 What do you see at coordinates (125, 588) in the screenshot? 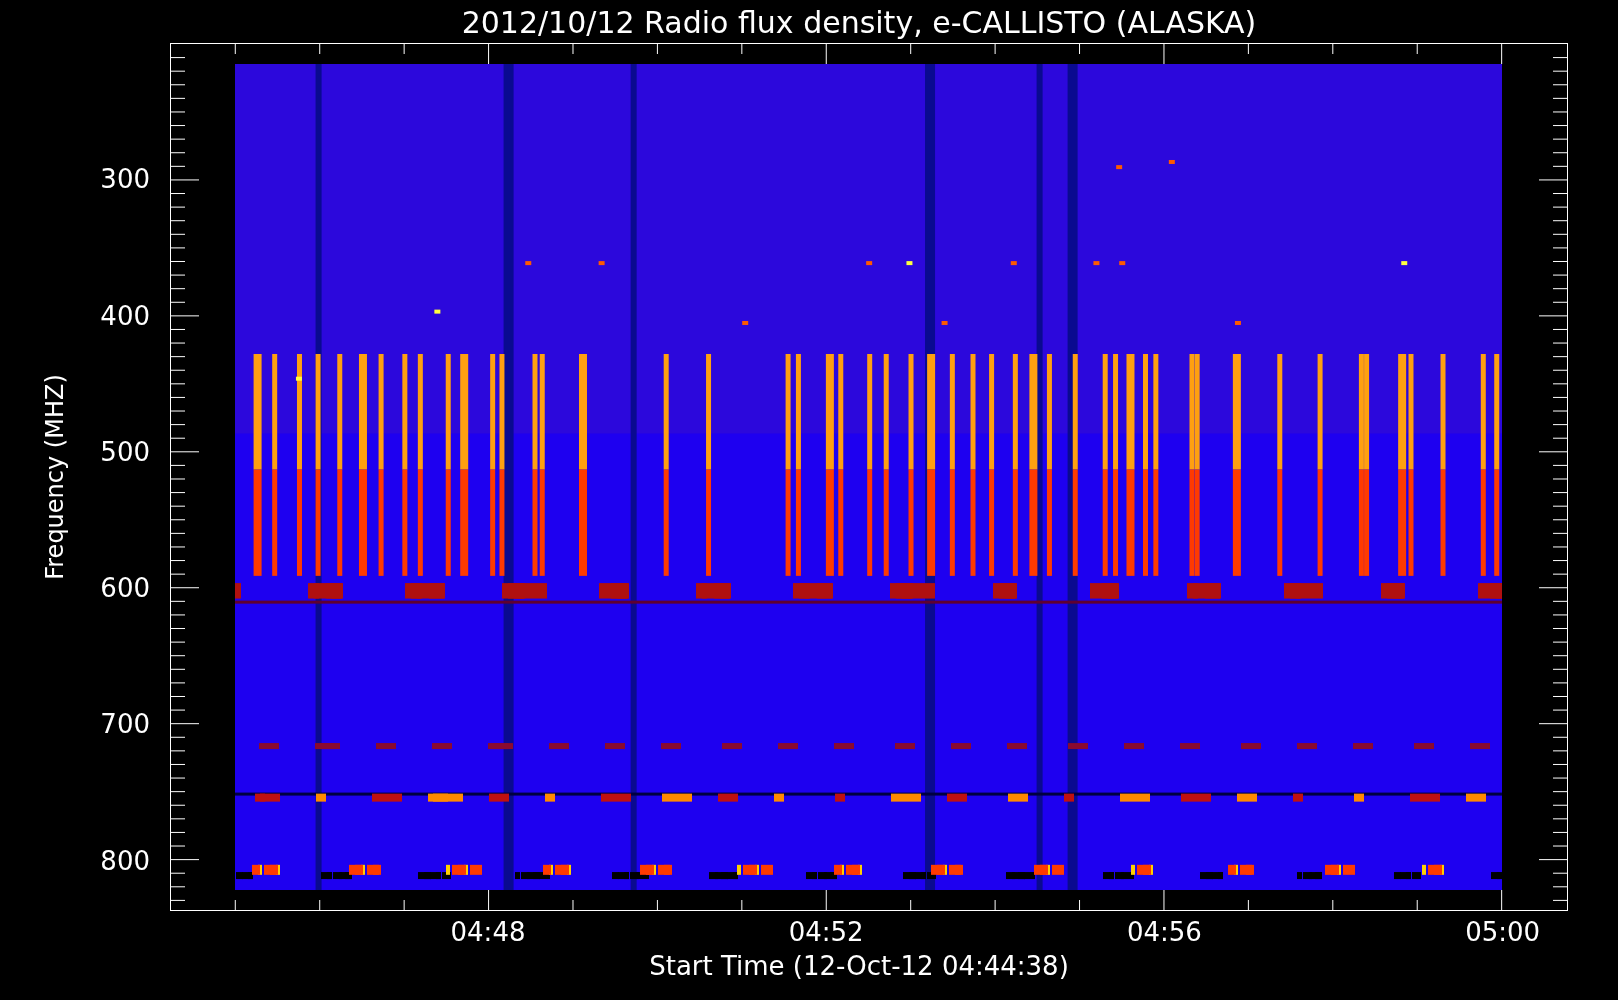
I see `y-tick-label: 600` at bounding box center [125, 588].